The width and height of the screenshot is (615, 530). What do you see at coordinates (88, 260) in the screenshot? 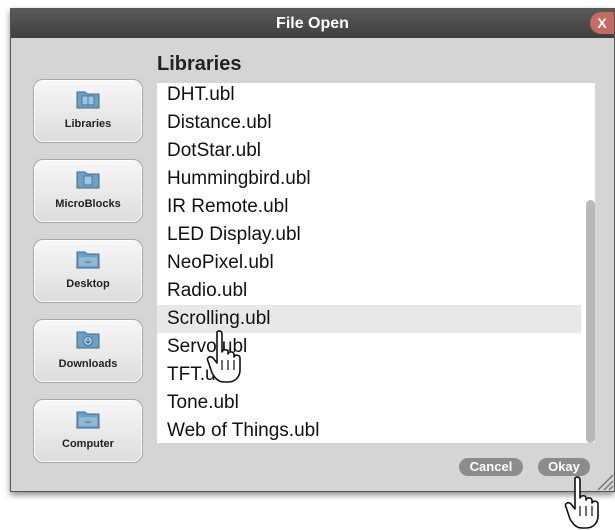
I see `desktop-folder-icon` at bounding box center [88, 260].